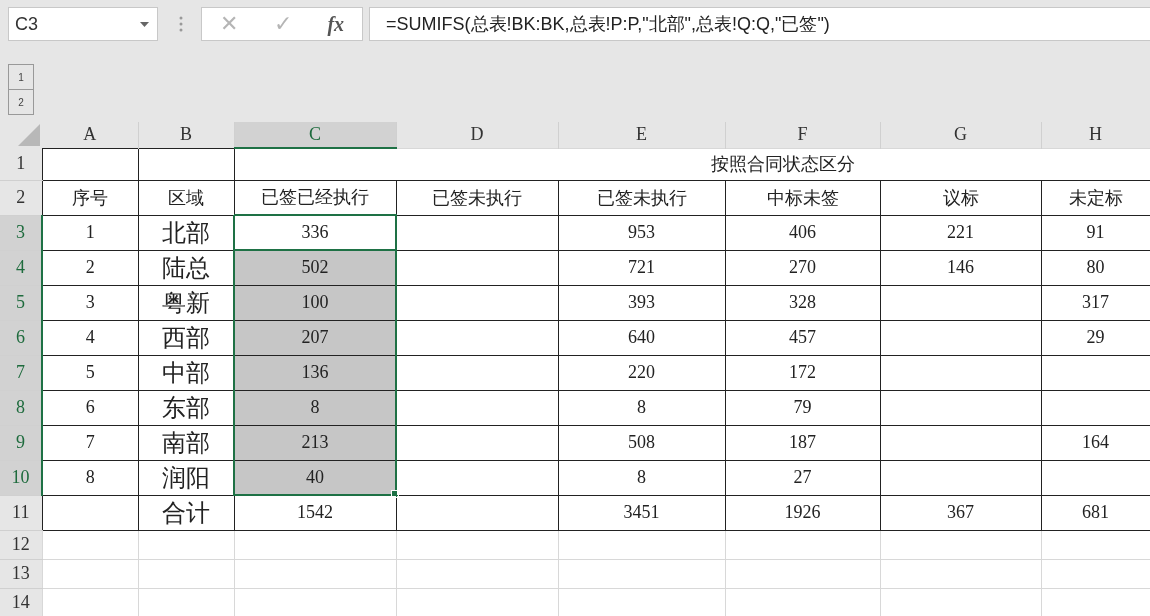 This screenshot has width=1150, height=616. What do you see at coordinates (144, 24) in the screenshot?
I see `caret-icon` at bounding box center [144, 24].